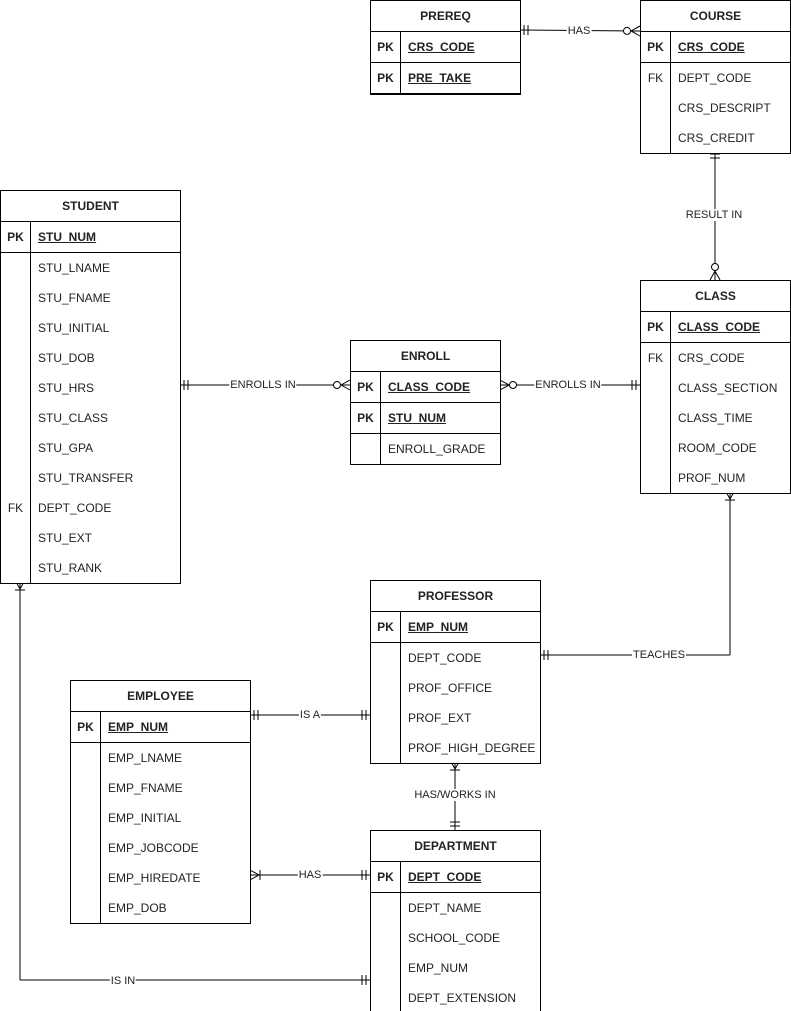 The height and width of the screenshot is (1011, 791). Describe the element at coordinates (160, 696) in the screenshot. I see `entity-title: EMPLOYEE` at that location.